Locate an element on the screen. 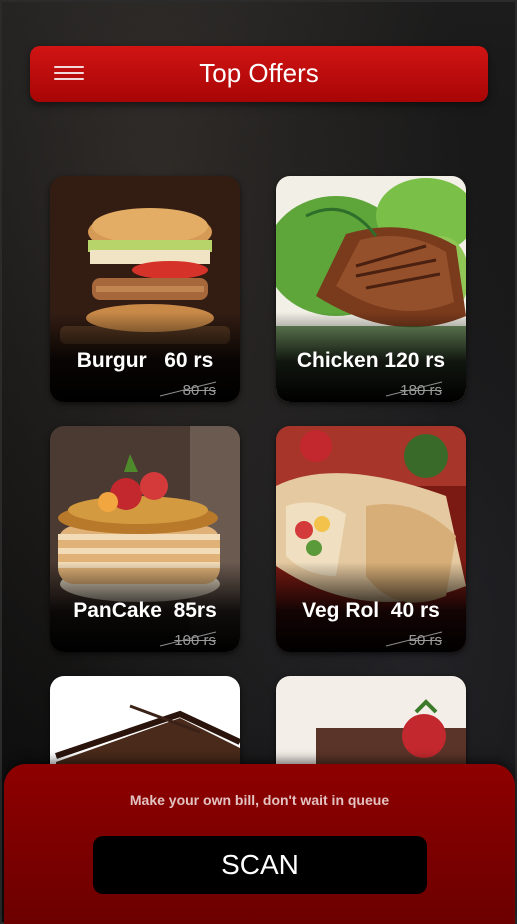 The width and height of the screenshot is (517, 924). offer-name: Chicken 120 rs is located at coordinates (371, 360).